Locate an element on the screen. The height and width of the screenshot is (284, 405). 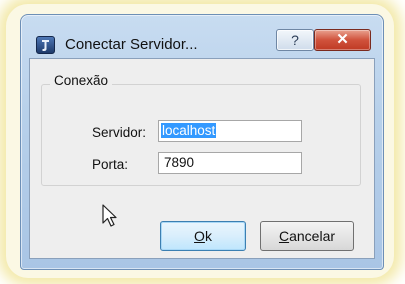
title-bar: Conectar Servidor... ? ✕ is located at coordinates (202, 34).